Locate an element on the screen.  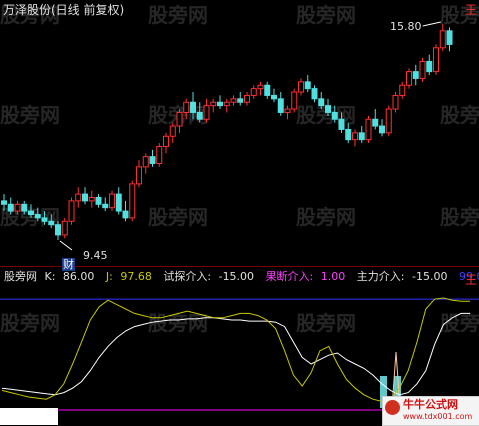
j-readout: J: 97.68 is located at coordinates (131, 276).